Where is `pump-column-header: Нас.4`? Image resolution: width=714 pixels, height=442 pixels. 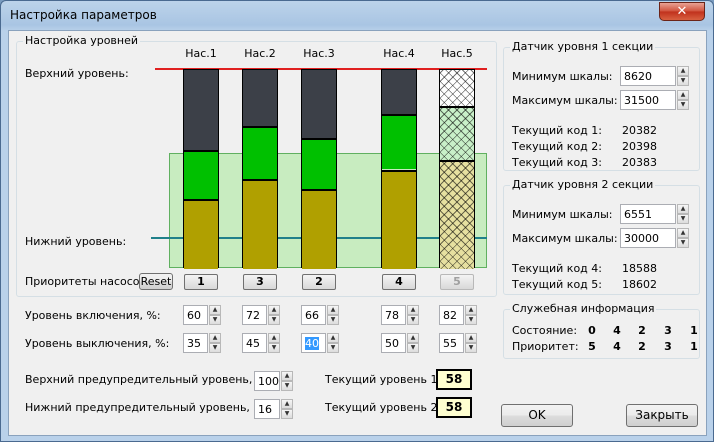 pump-column-header: Нас.4 is located at coordinates (399, 53).